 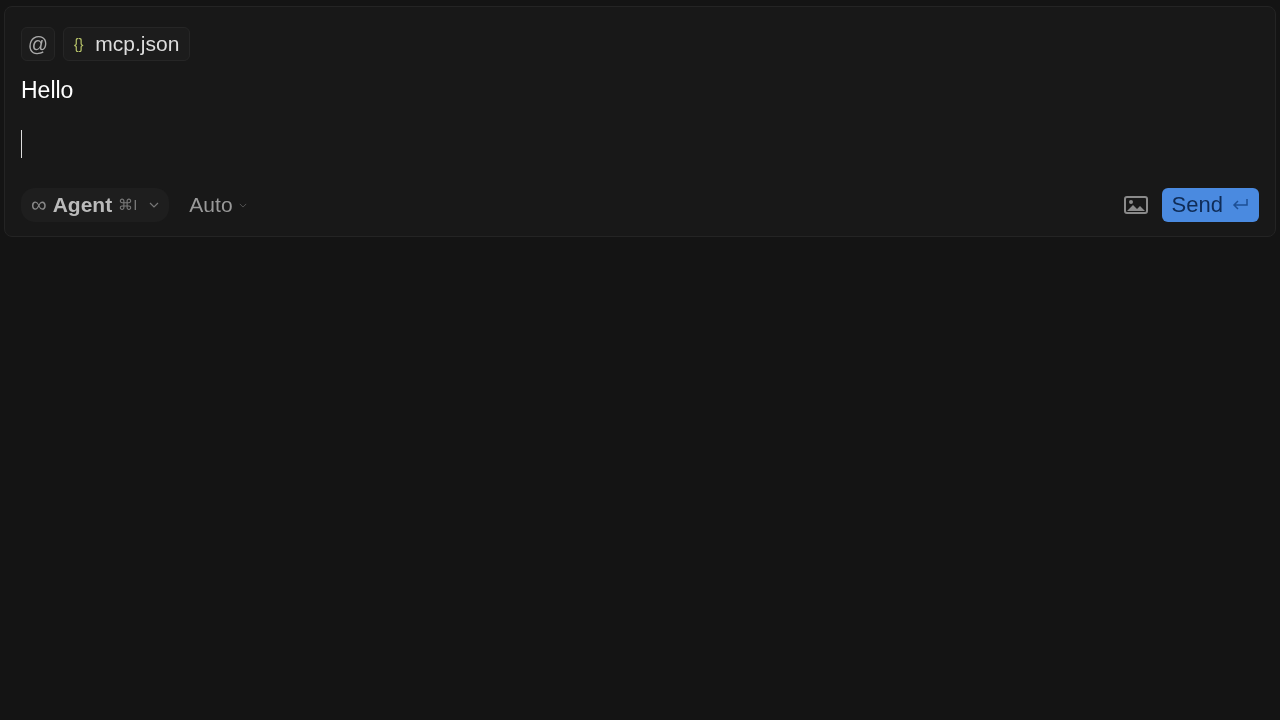 I want to click on image-icon, so click(x=1135, y=205).